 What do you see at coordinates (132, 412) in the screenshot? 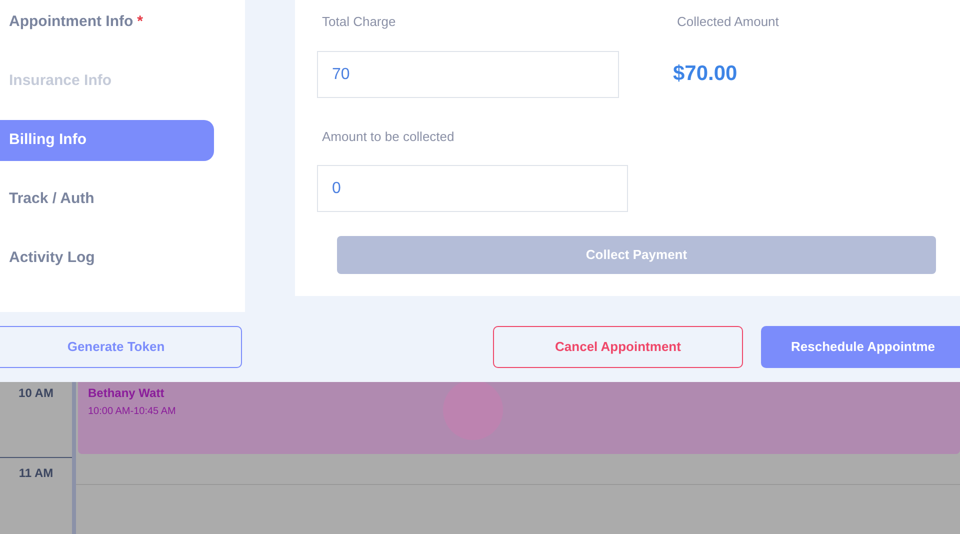
I see `event-time: 10:00 AM-10:45 AM` at bounding box center [132, 412].